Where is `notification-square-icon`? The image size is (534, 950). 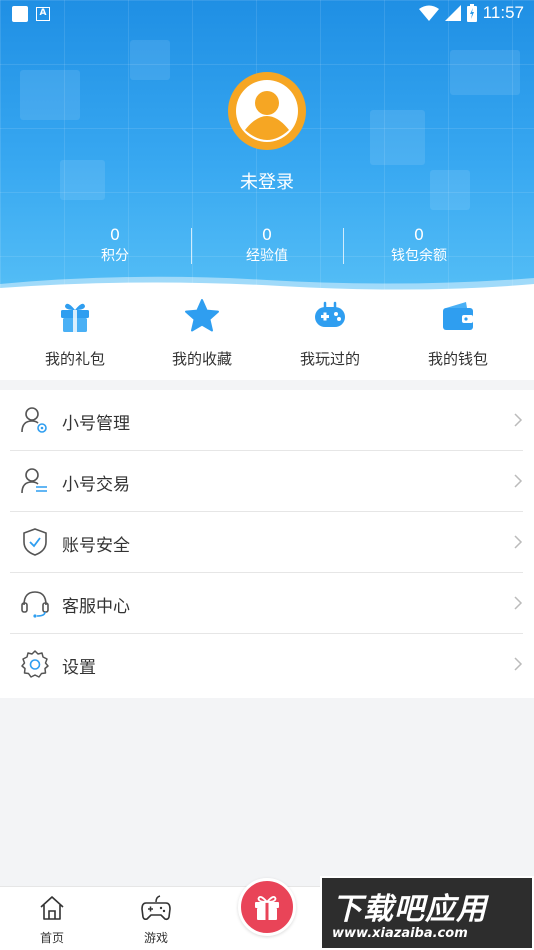
notification-square-icon is located at coordinates (20, 14).